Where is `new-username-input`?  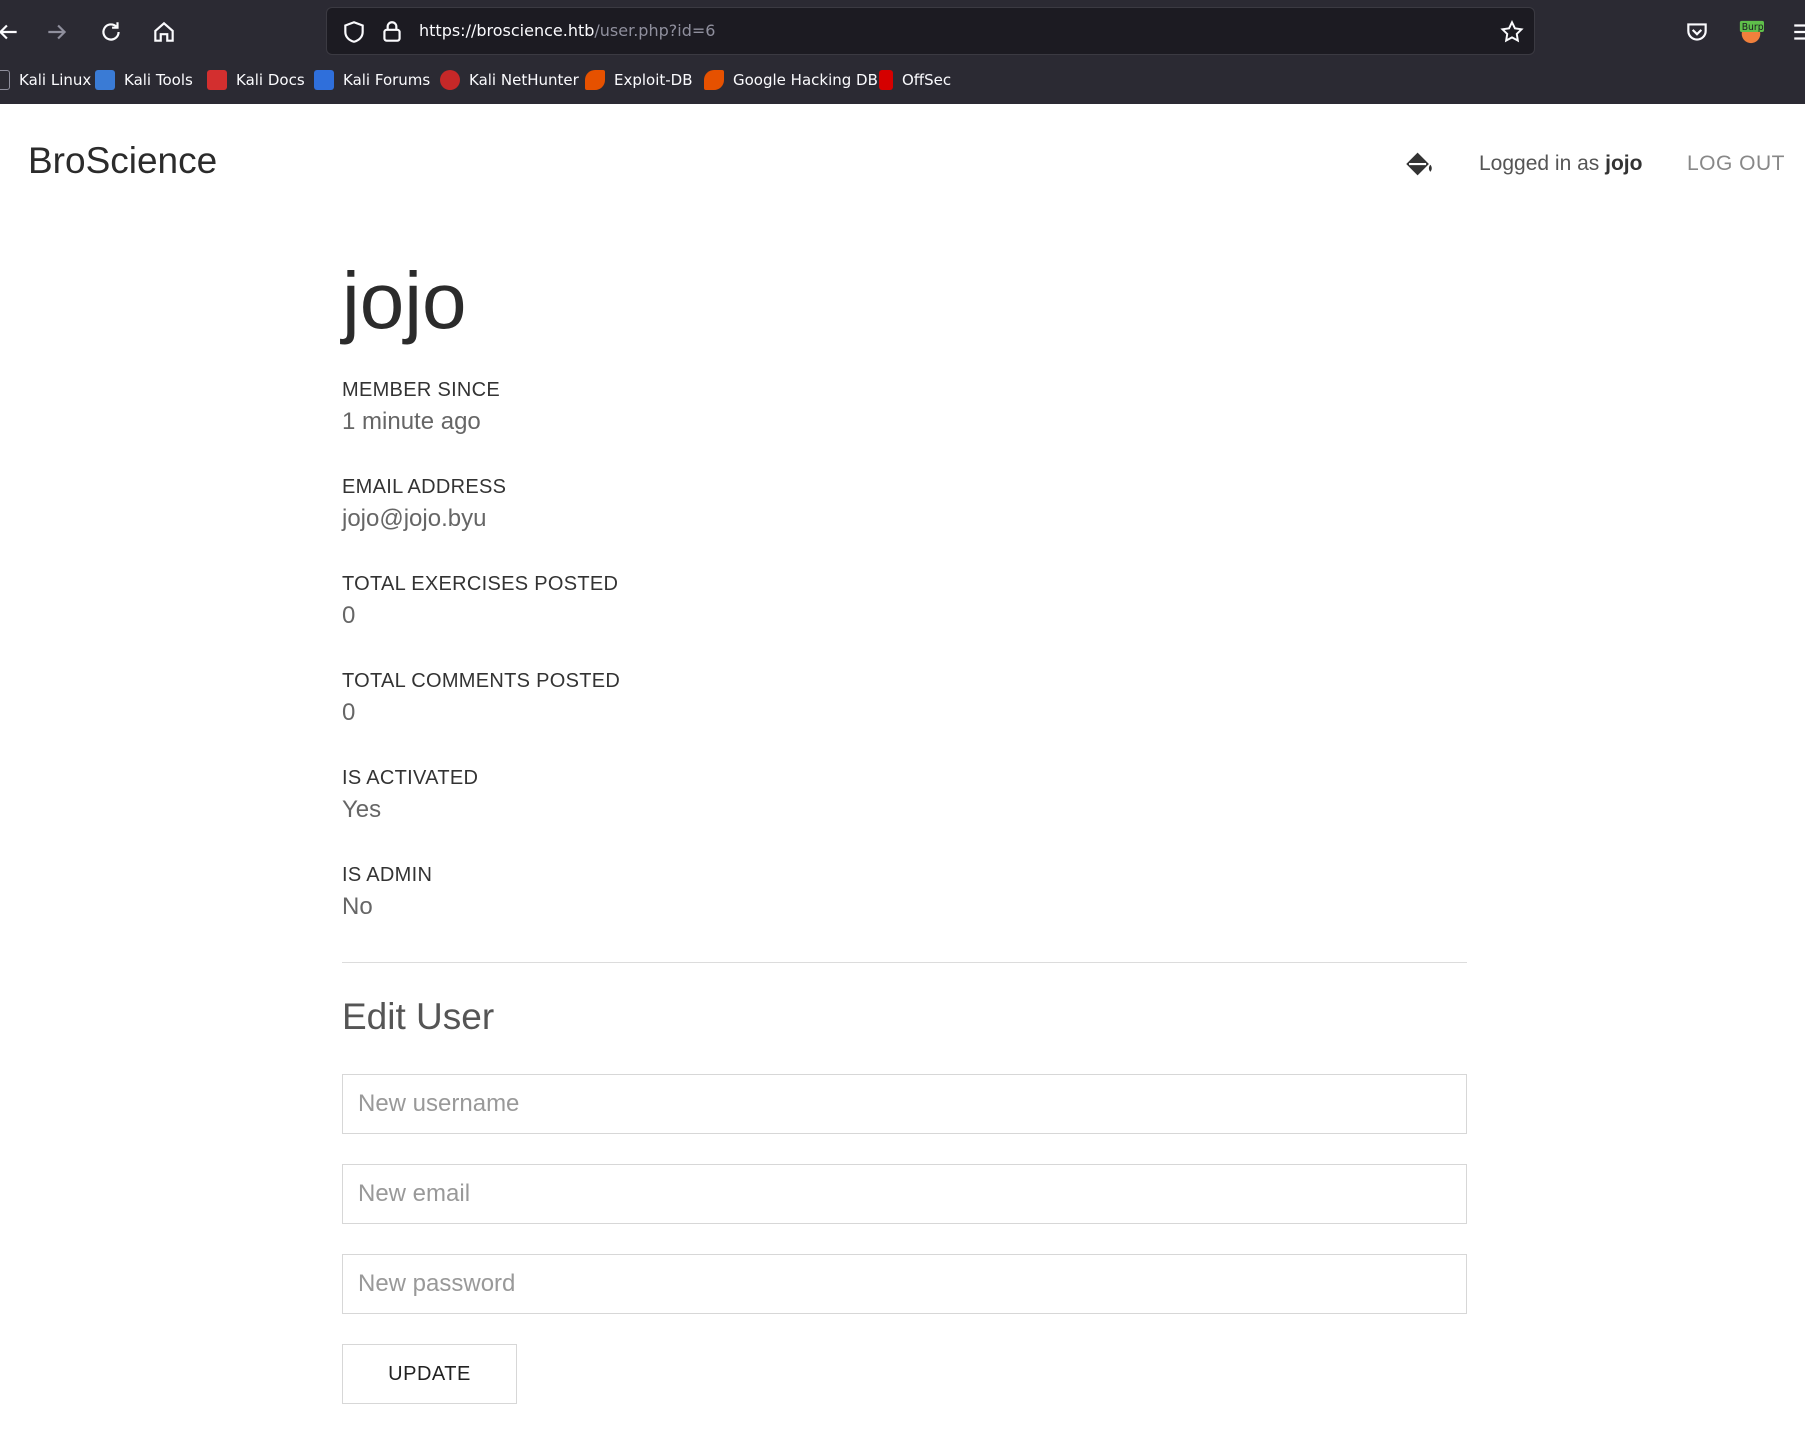
new-username-input is located at coordinates (904, 1104).